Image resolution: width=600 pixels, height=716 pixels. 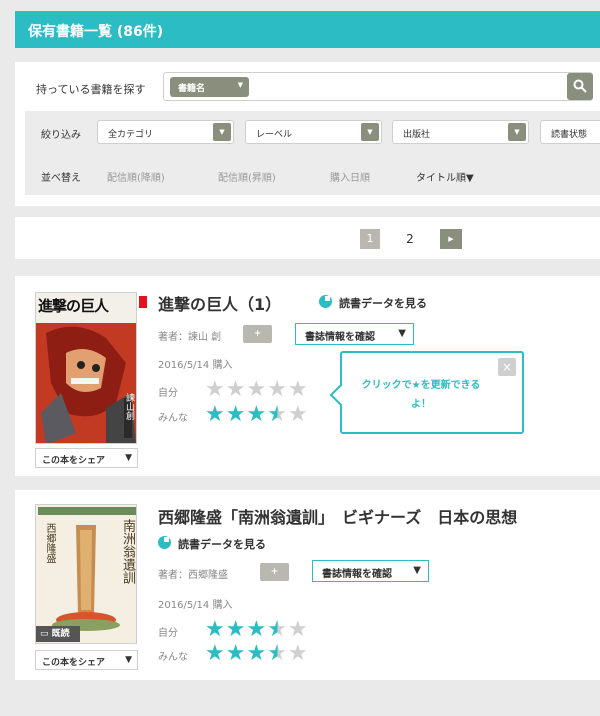 I want to click on cover-title: 南洲翁遺訓, so click(x=127, y=551).